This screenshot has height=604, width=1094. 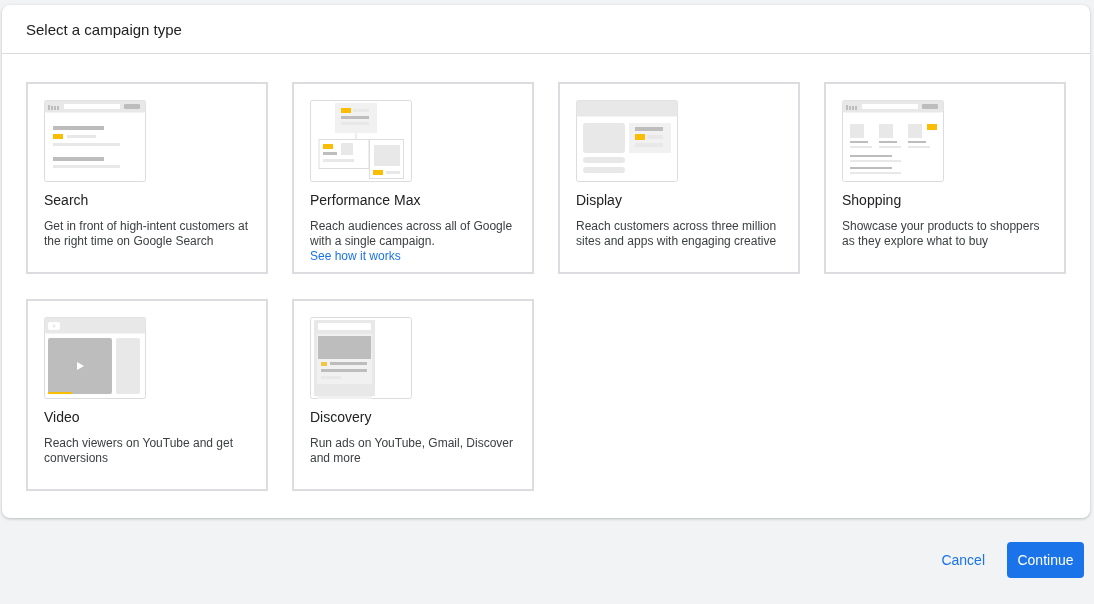 What do you see at coordinates (679, 178) in the screenshot?
I see `campaign-type-card: Display Reach customers across three million sites and apps with engaging creative` at bounding box center [679, 178].